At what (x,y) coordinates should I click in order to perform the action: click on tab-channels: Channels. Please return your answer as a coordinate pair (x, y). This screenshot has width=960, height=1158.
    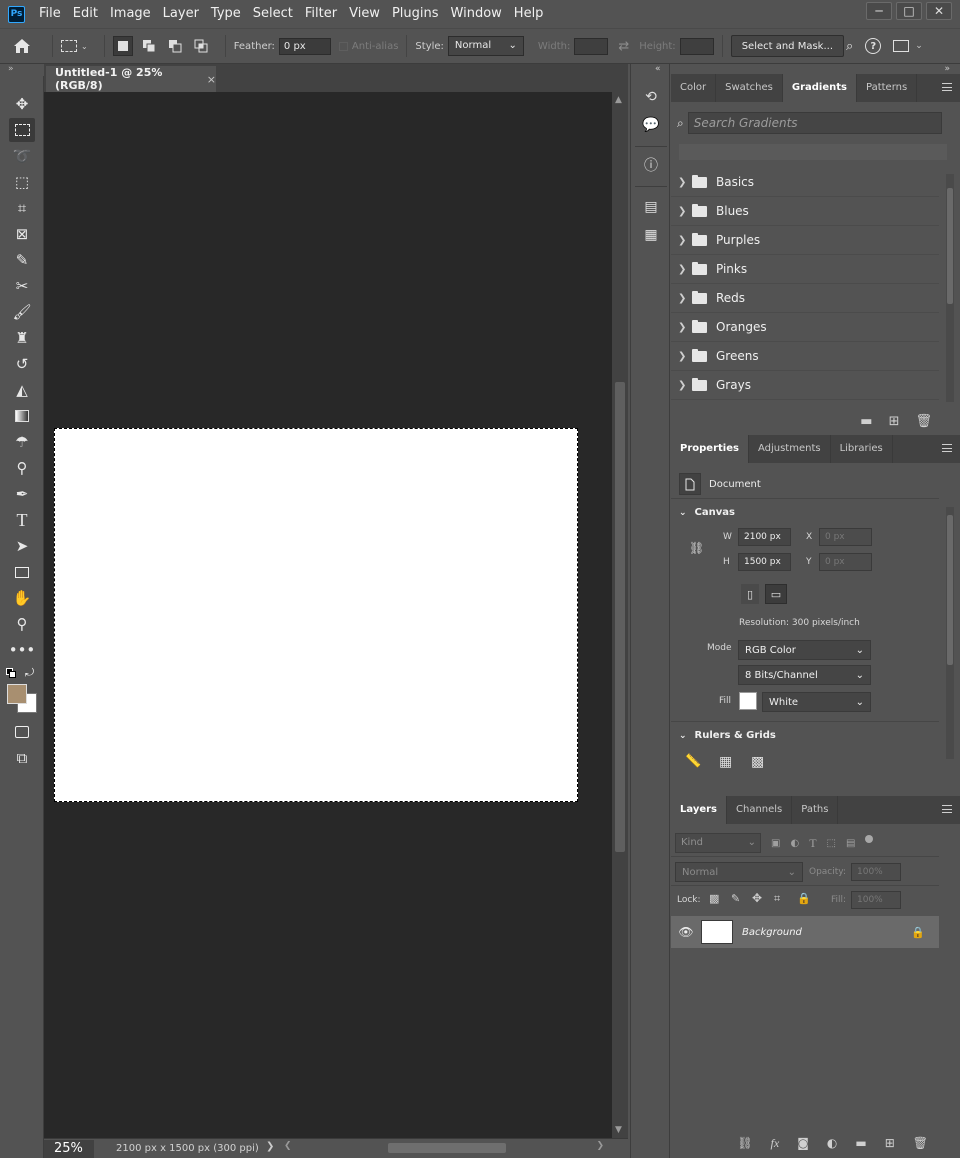
    Looking at the image, I should click on (760, 810).